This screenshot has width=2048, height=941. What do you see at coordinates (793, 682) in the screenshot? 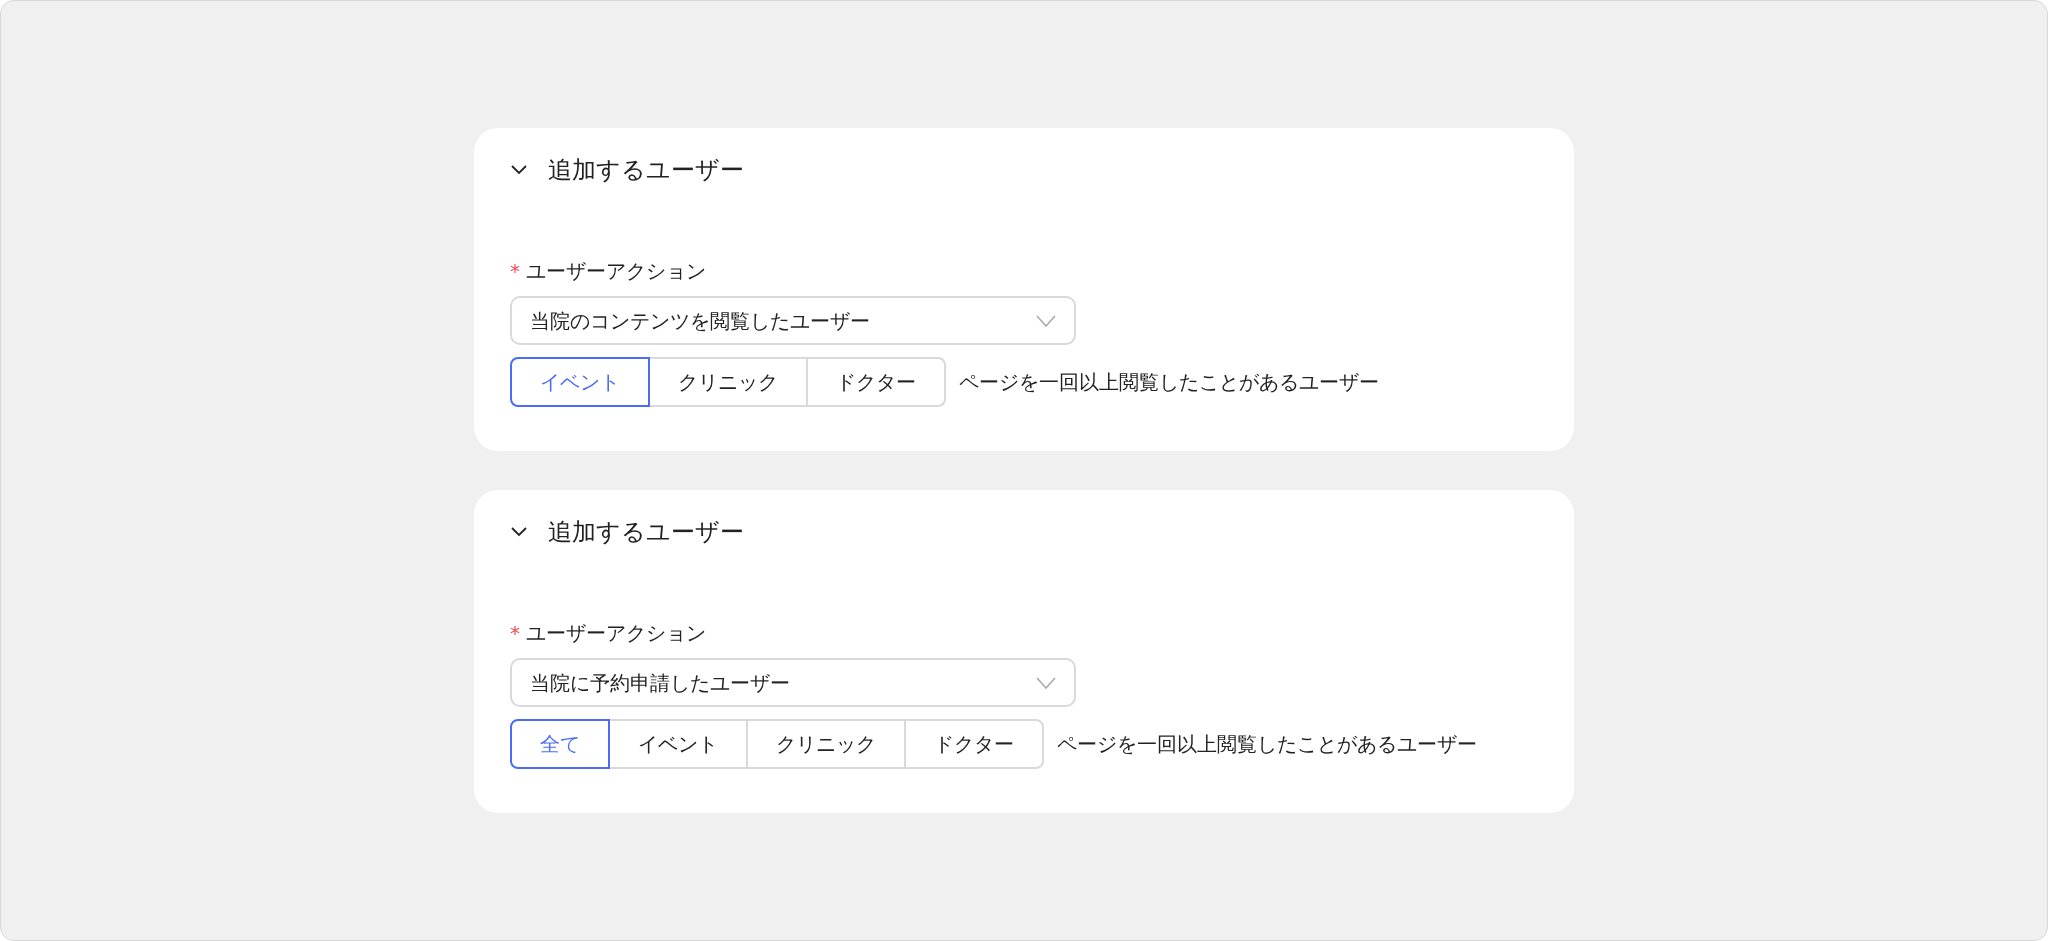
I see `select-field: 当院に予約申請したユーザー` at bounding box center [793, 682].